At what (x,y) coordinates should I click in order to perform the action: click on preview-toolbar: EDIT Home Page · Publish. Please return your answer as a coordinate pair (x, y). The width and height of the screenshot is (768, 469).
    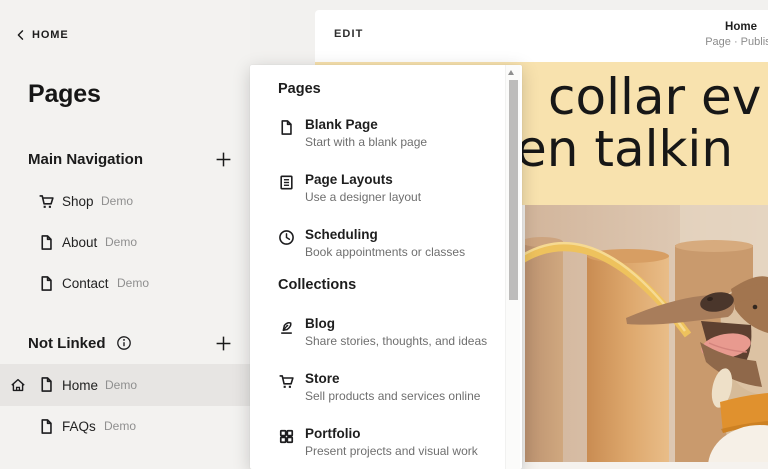
    Looking at the image, I should click on (541, 36).